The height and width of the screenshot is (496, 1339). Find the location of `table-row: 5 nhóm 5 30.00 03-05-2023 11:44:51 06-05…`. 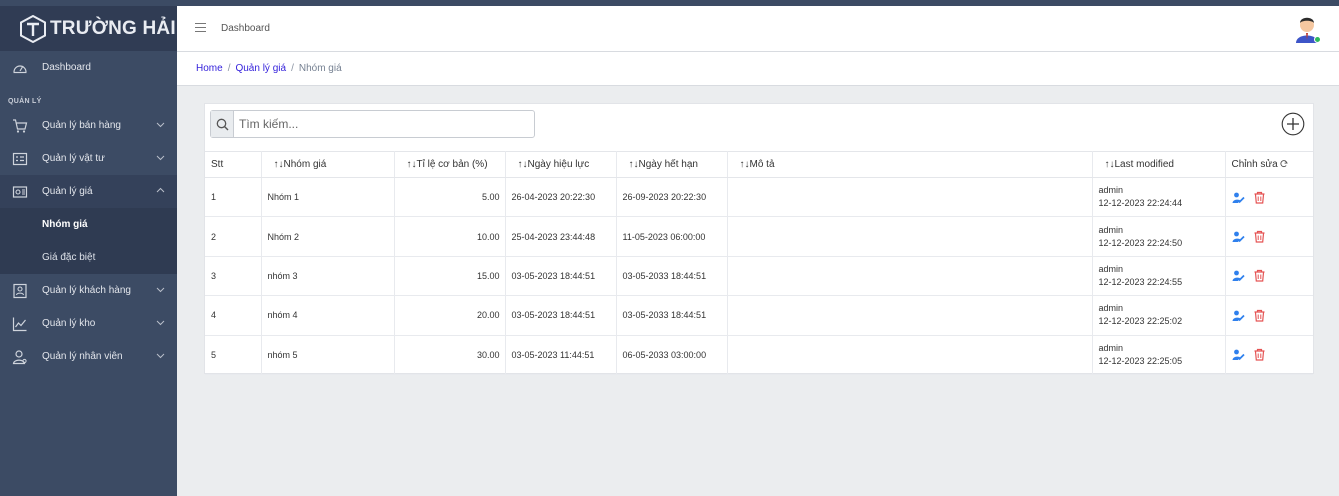

table-row: 5 nhóm 5 30.00 03-05-2023 11:44:51 06-05… is located at coordinates (759, 355).